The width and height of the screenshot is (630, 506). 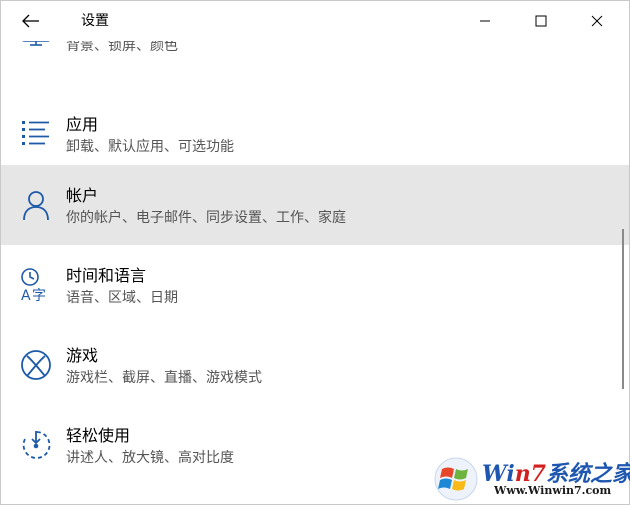 I want to click on vertical-scrollbar, so click(x=623, y=309).